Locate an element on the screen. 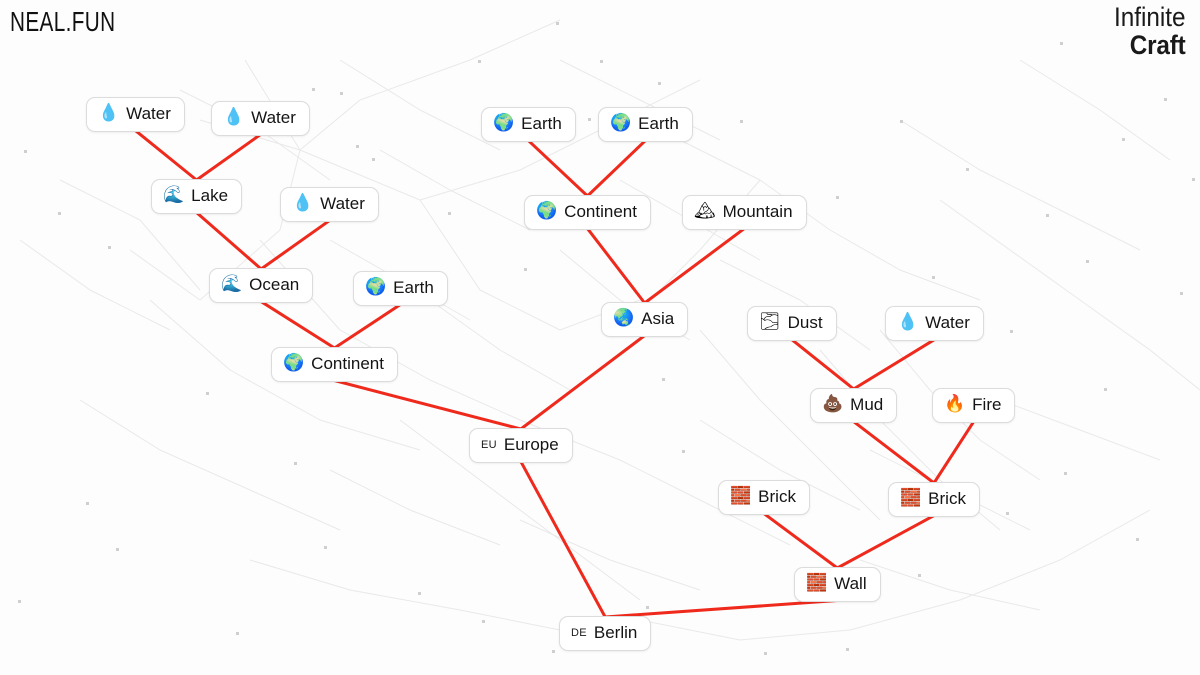  element-node-brick1: 🧱 Brick is located at coordinates (764, 497).